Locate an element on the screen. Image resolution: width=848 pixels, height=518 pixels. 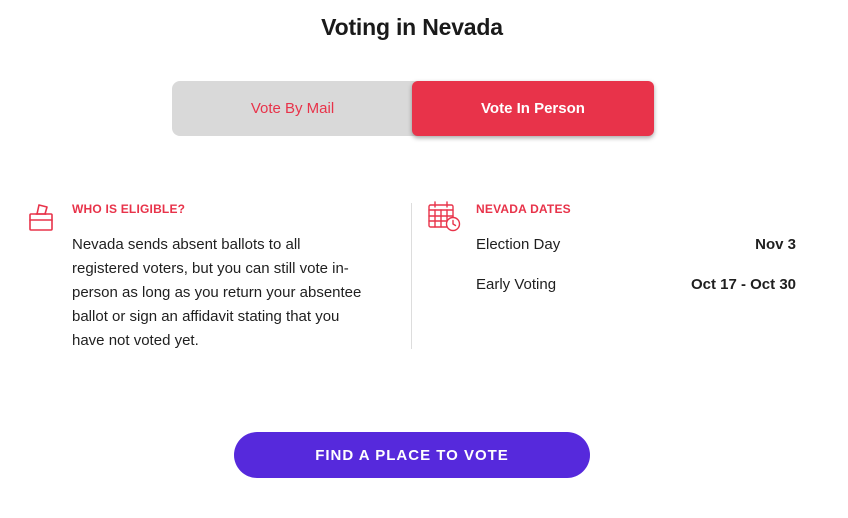
tab-vote-by-mail: Vote By Mail is located at coordinates (292, 108).